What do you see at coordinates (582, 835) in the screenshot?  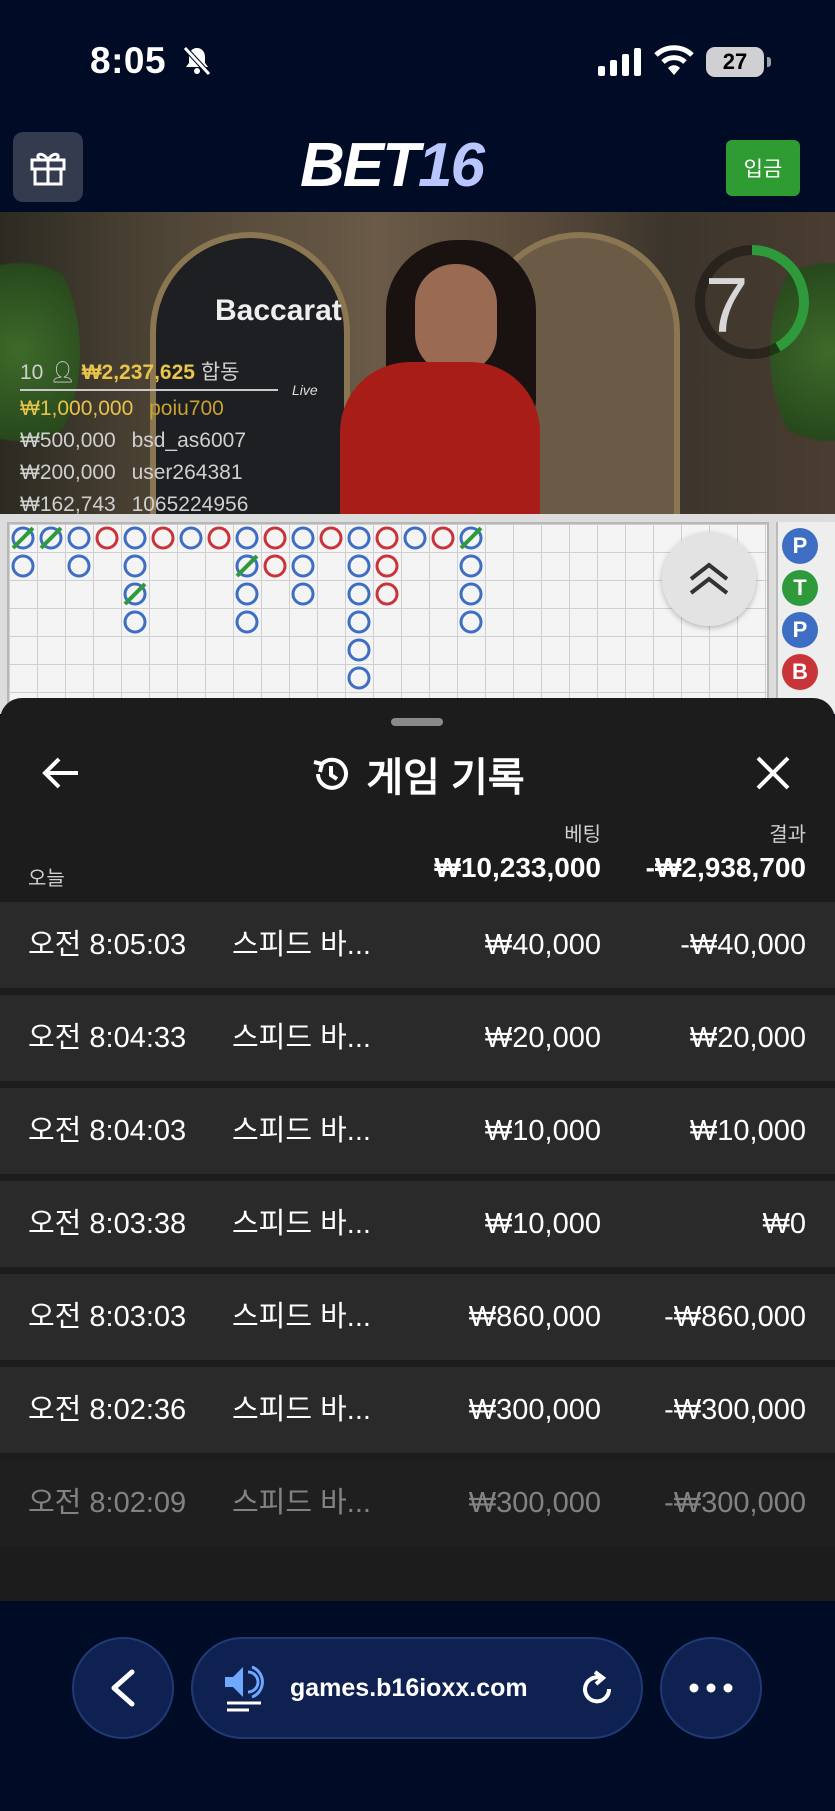 I see `column-header-bet: 베팅` at bounding box center [582, 835].